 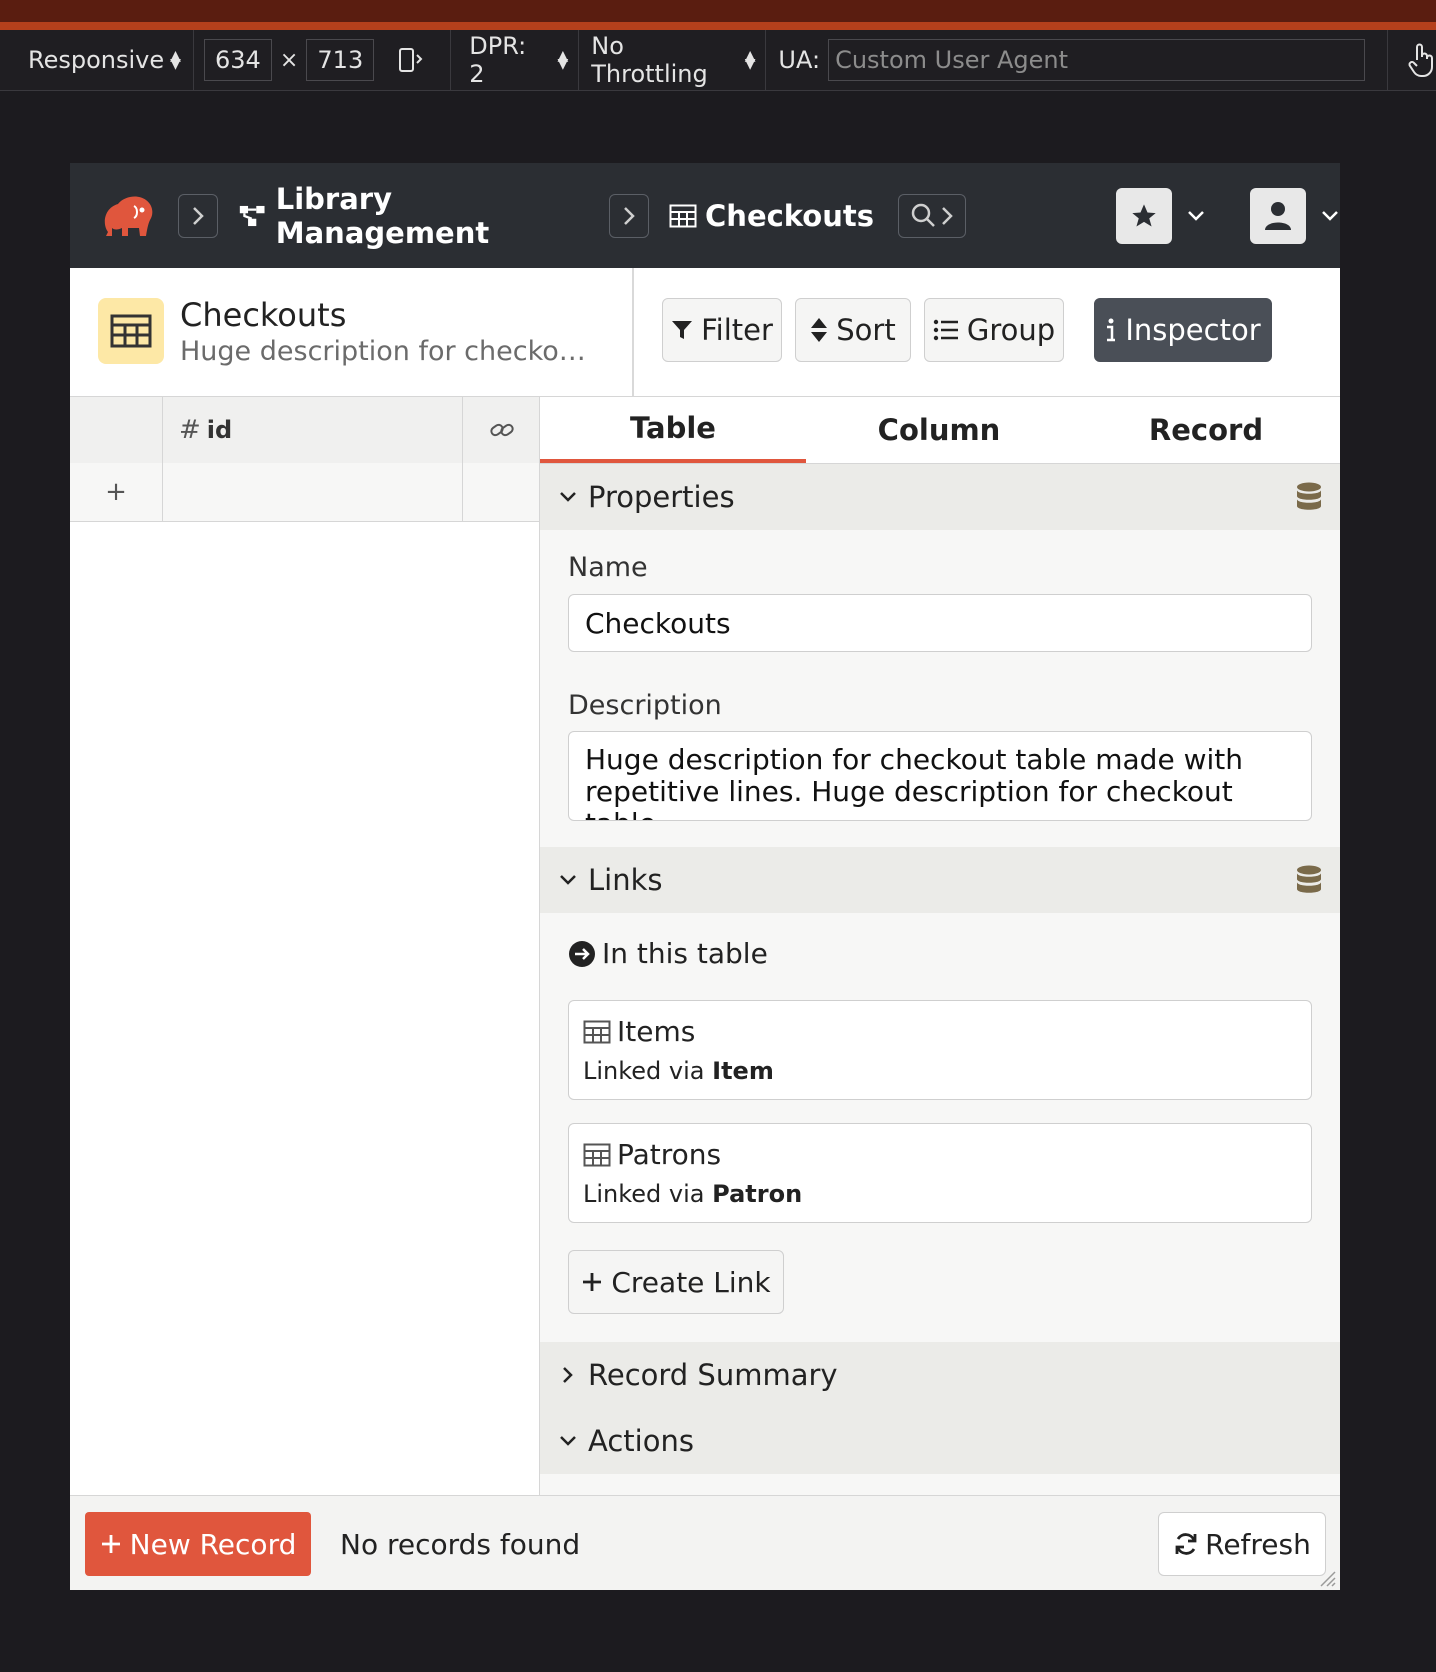 What do you see at coordinates (1111, 330) in the screenshot?
I see `info-icon` at bounding box center [1111, 330].